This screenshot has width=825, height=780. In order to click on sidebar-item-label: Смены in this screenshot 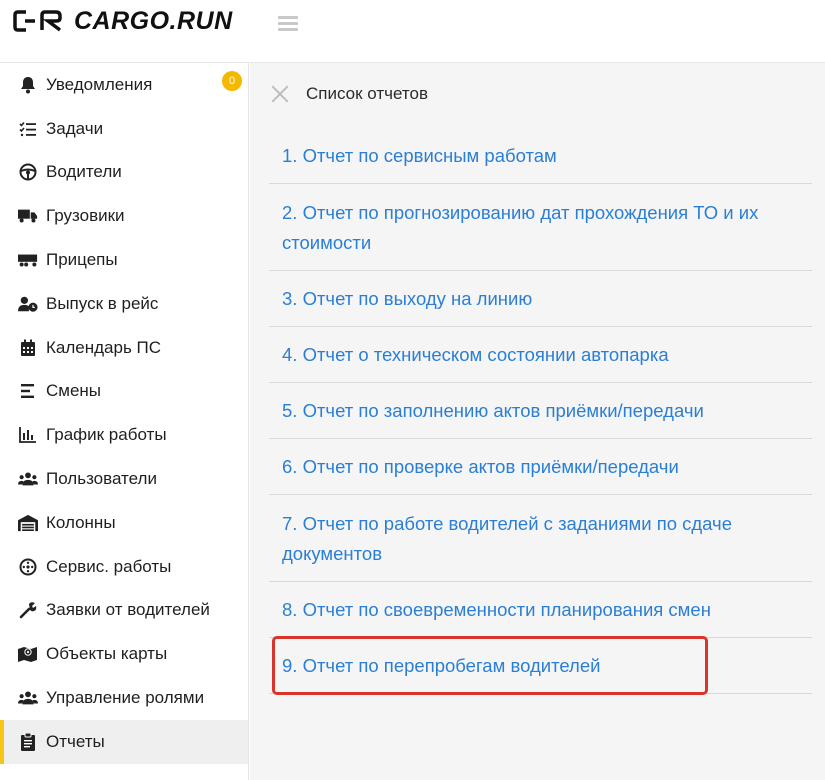, I will do `click(74, 391)`.